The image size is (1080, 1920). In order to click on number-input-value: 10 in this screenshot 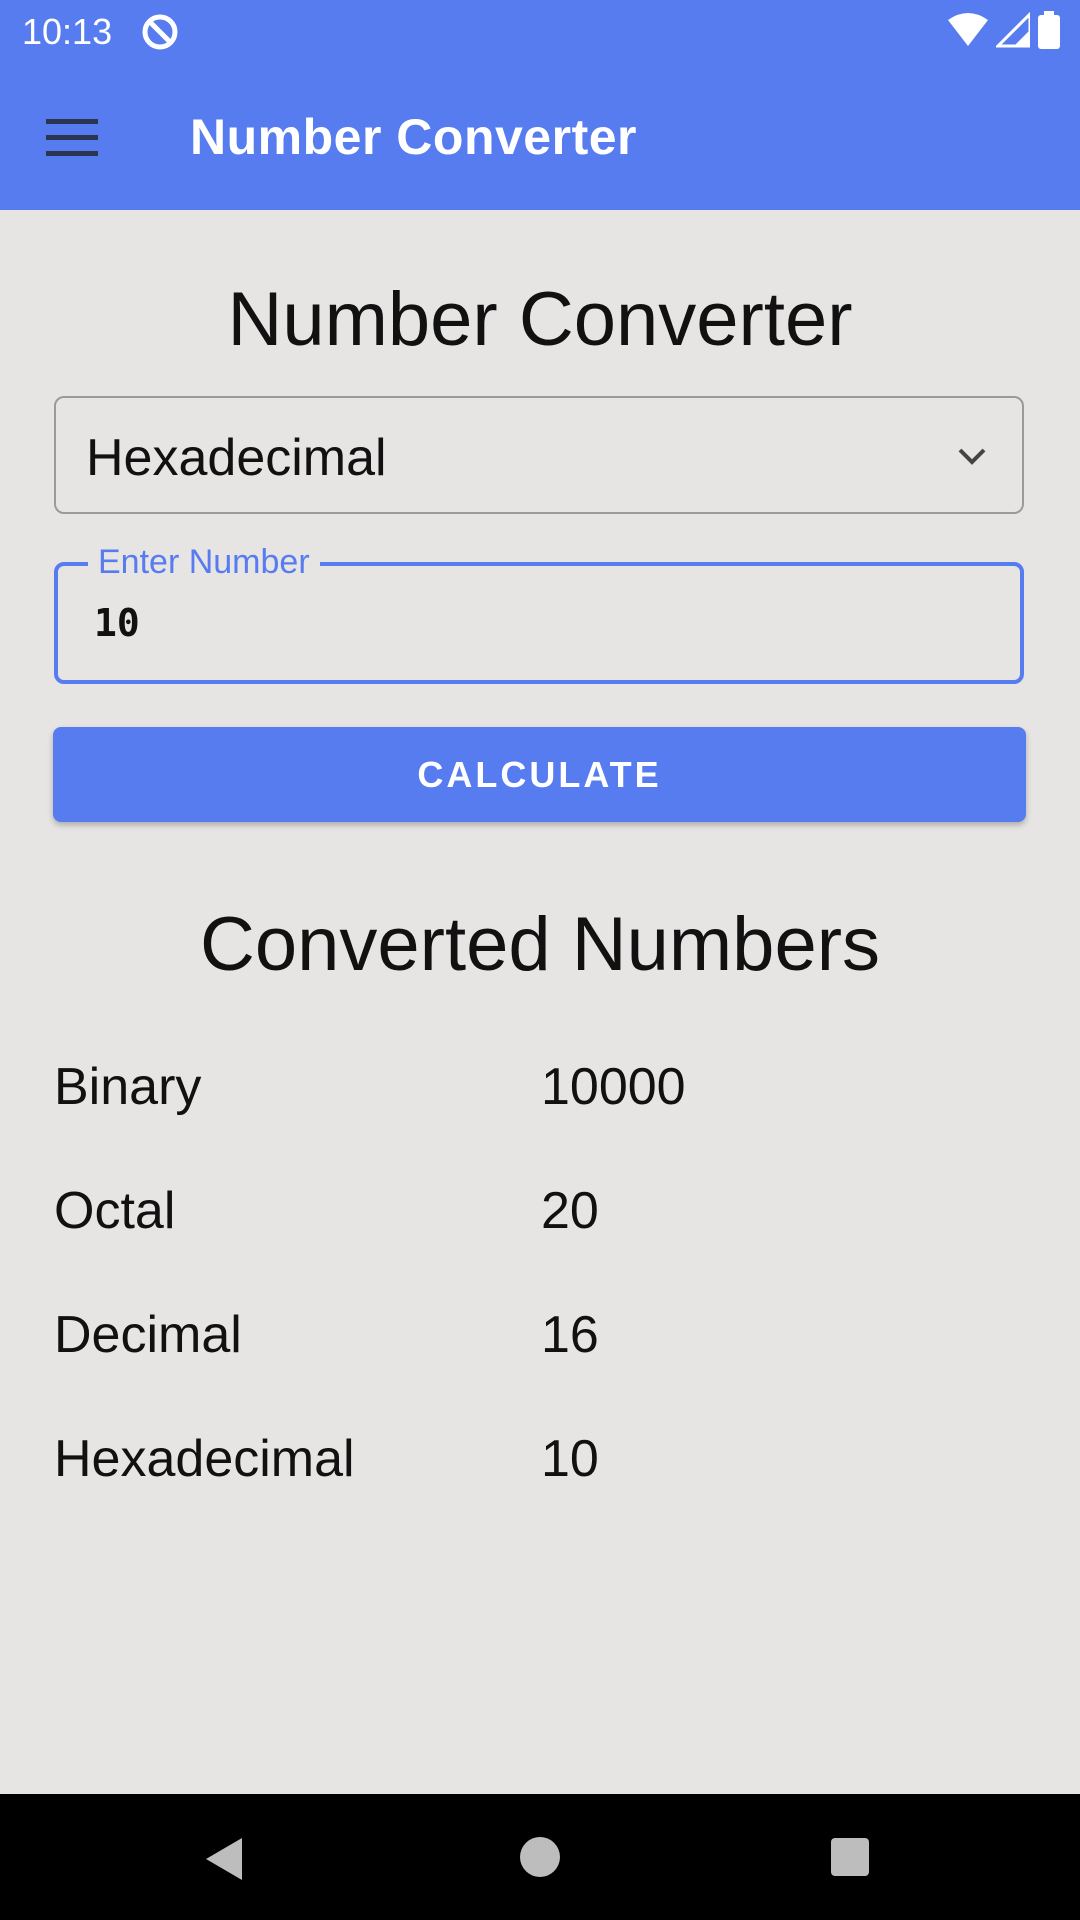, I will do `click(117, 623)`.